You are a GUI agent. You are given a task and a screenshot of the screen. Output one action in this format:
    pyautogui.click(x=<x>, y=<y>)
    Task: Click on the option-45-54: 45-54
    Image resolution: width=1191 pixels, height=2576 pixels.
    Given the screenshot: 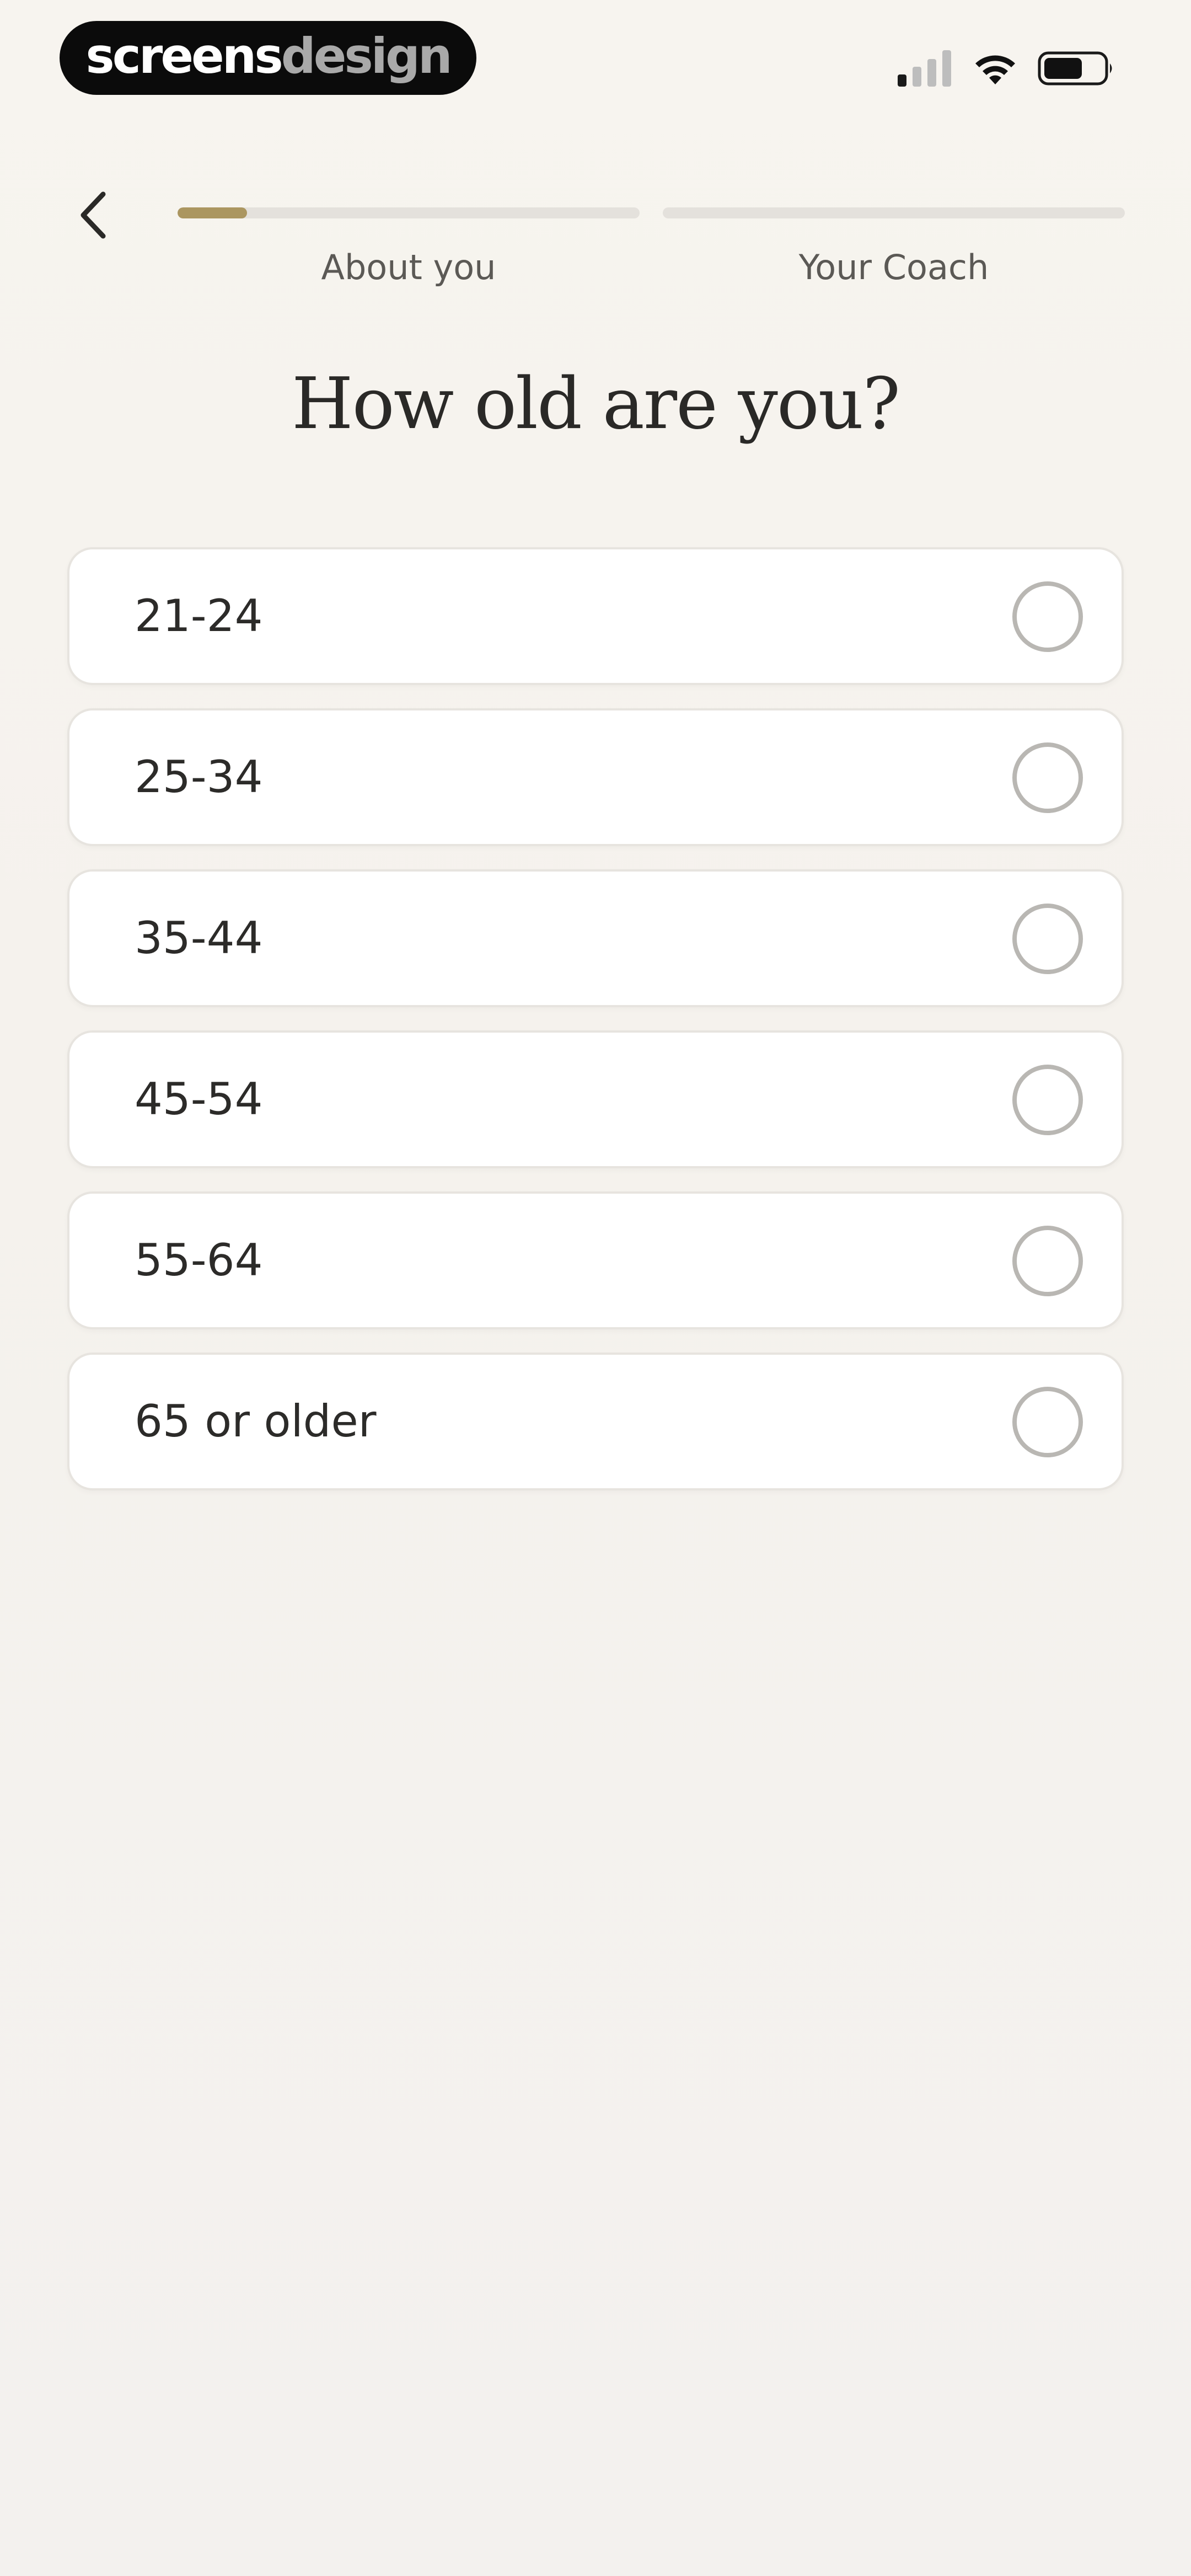 What is the action you would take?
    pyautogui.click(x=595, y=1099)
    